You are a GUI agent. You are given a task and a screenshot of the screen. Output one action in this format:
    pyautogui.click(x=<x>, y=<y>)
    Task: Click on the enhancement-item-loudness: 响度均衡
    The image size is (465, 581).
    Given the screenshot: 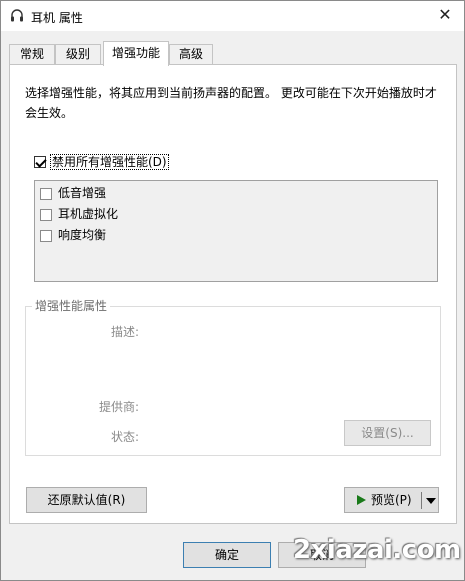 What is the action you would take?
    pyautogui.click(x=73, y=236)
    